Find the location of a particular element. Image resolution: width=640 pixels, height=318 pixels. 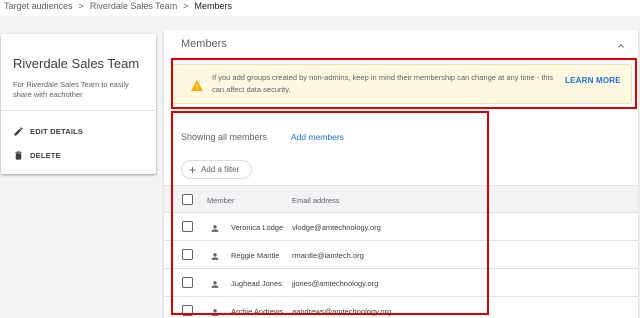

members-title: Members is located at coordinates (204, 44).